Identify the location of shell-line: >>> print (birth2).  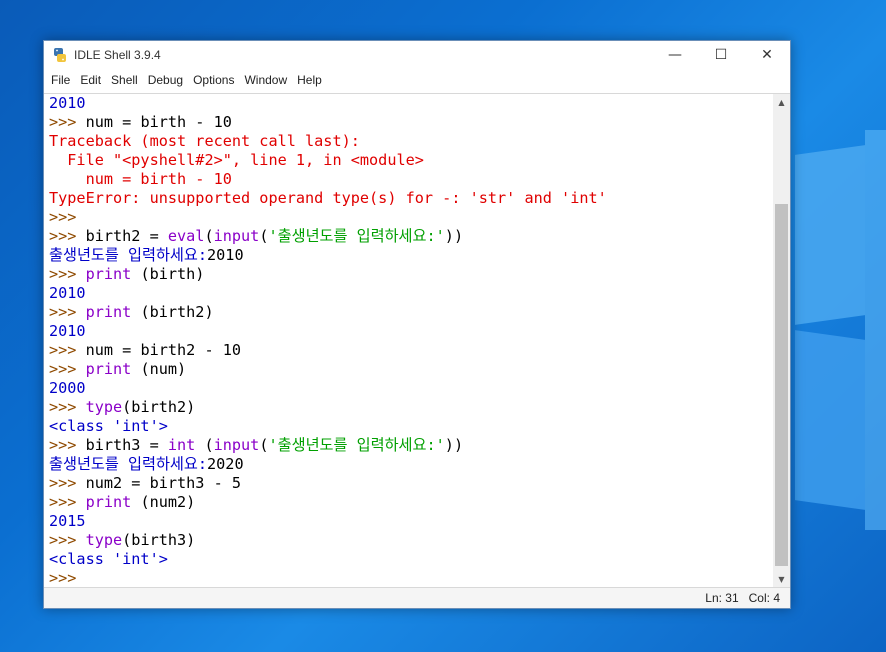
(411, 312).